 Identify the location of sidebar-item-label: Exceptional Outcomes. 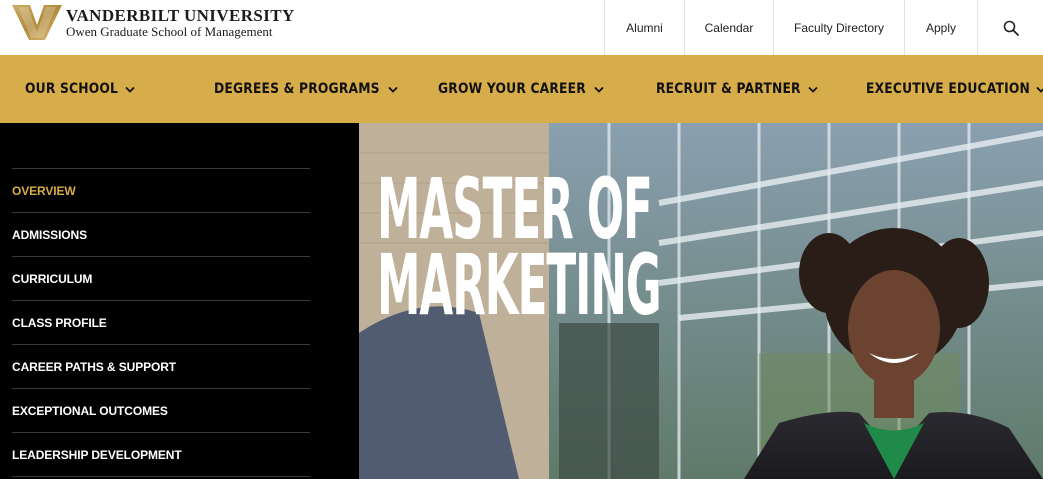
(90, 410).